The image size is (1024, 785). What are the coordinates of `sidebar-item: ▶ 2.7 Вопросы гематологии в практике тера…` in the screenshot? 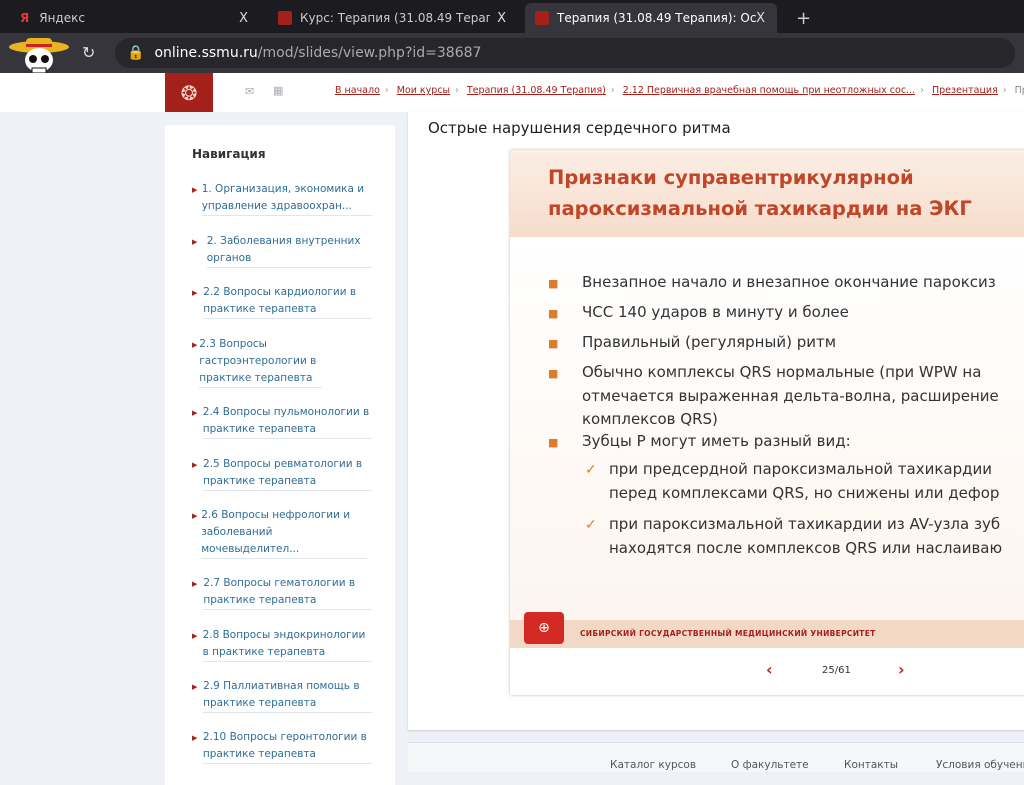 It's located at (282, 592).